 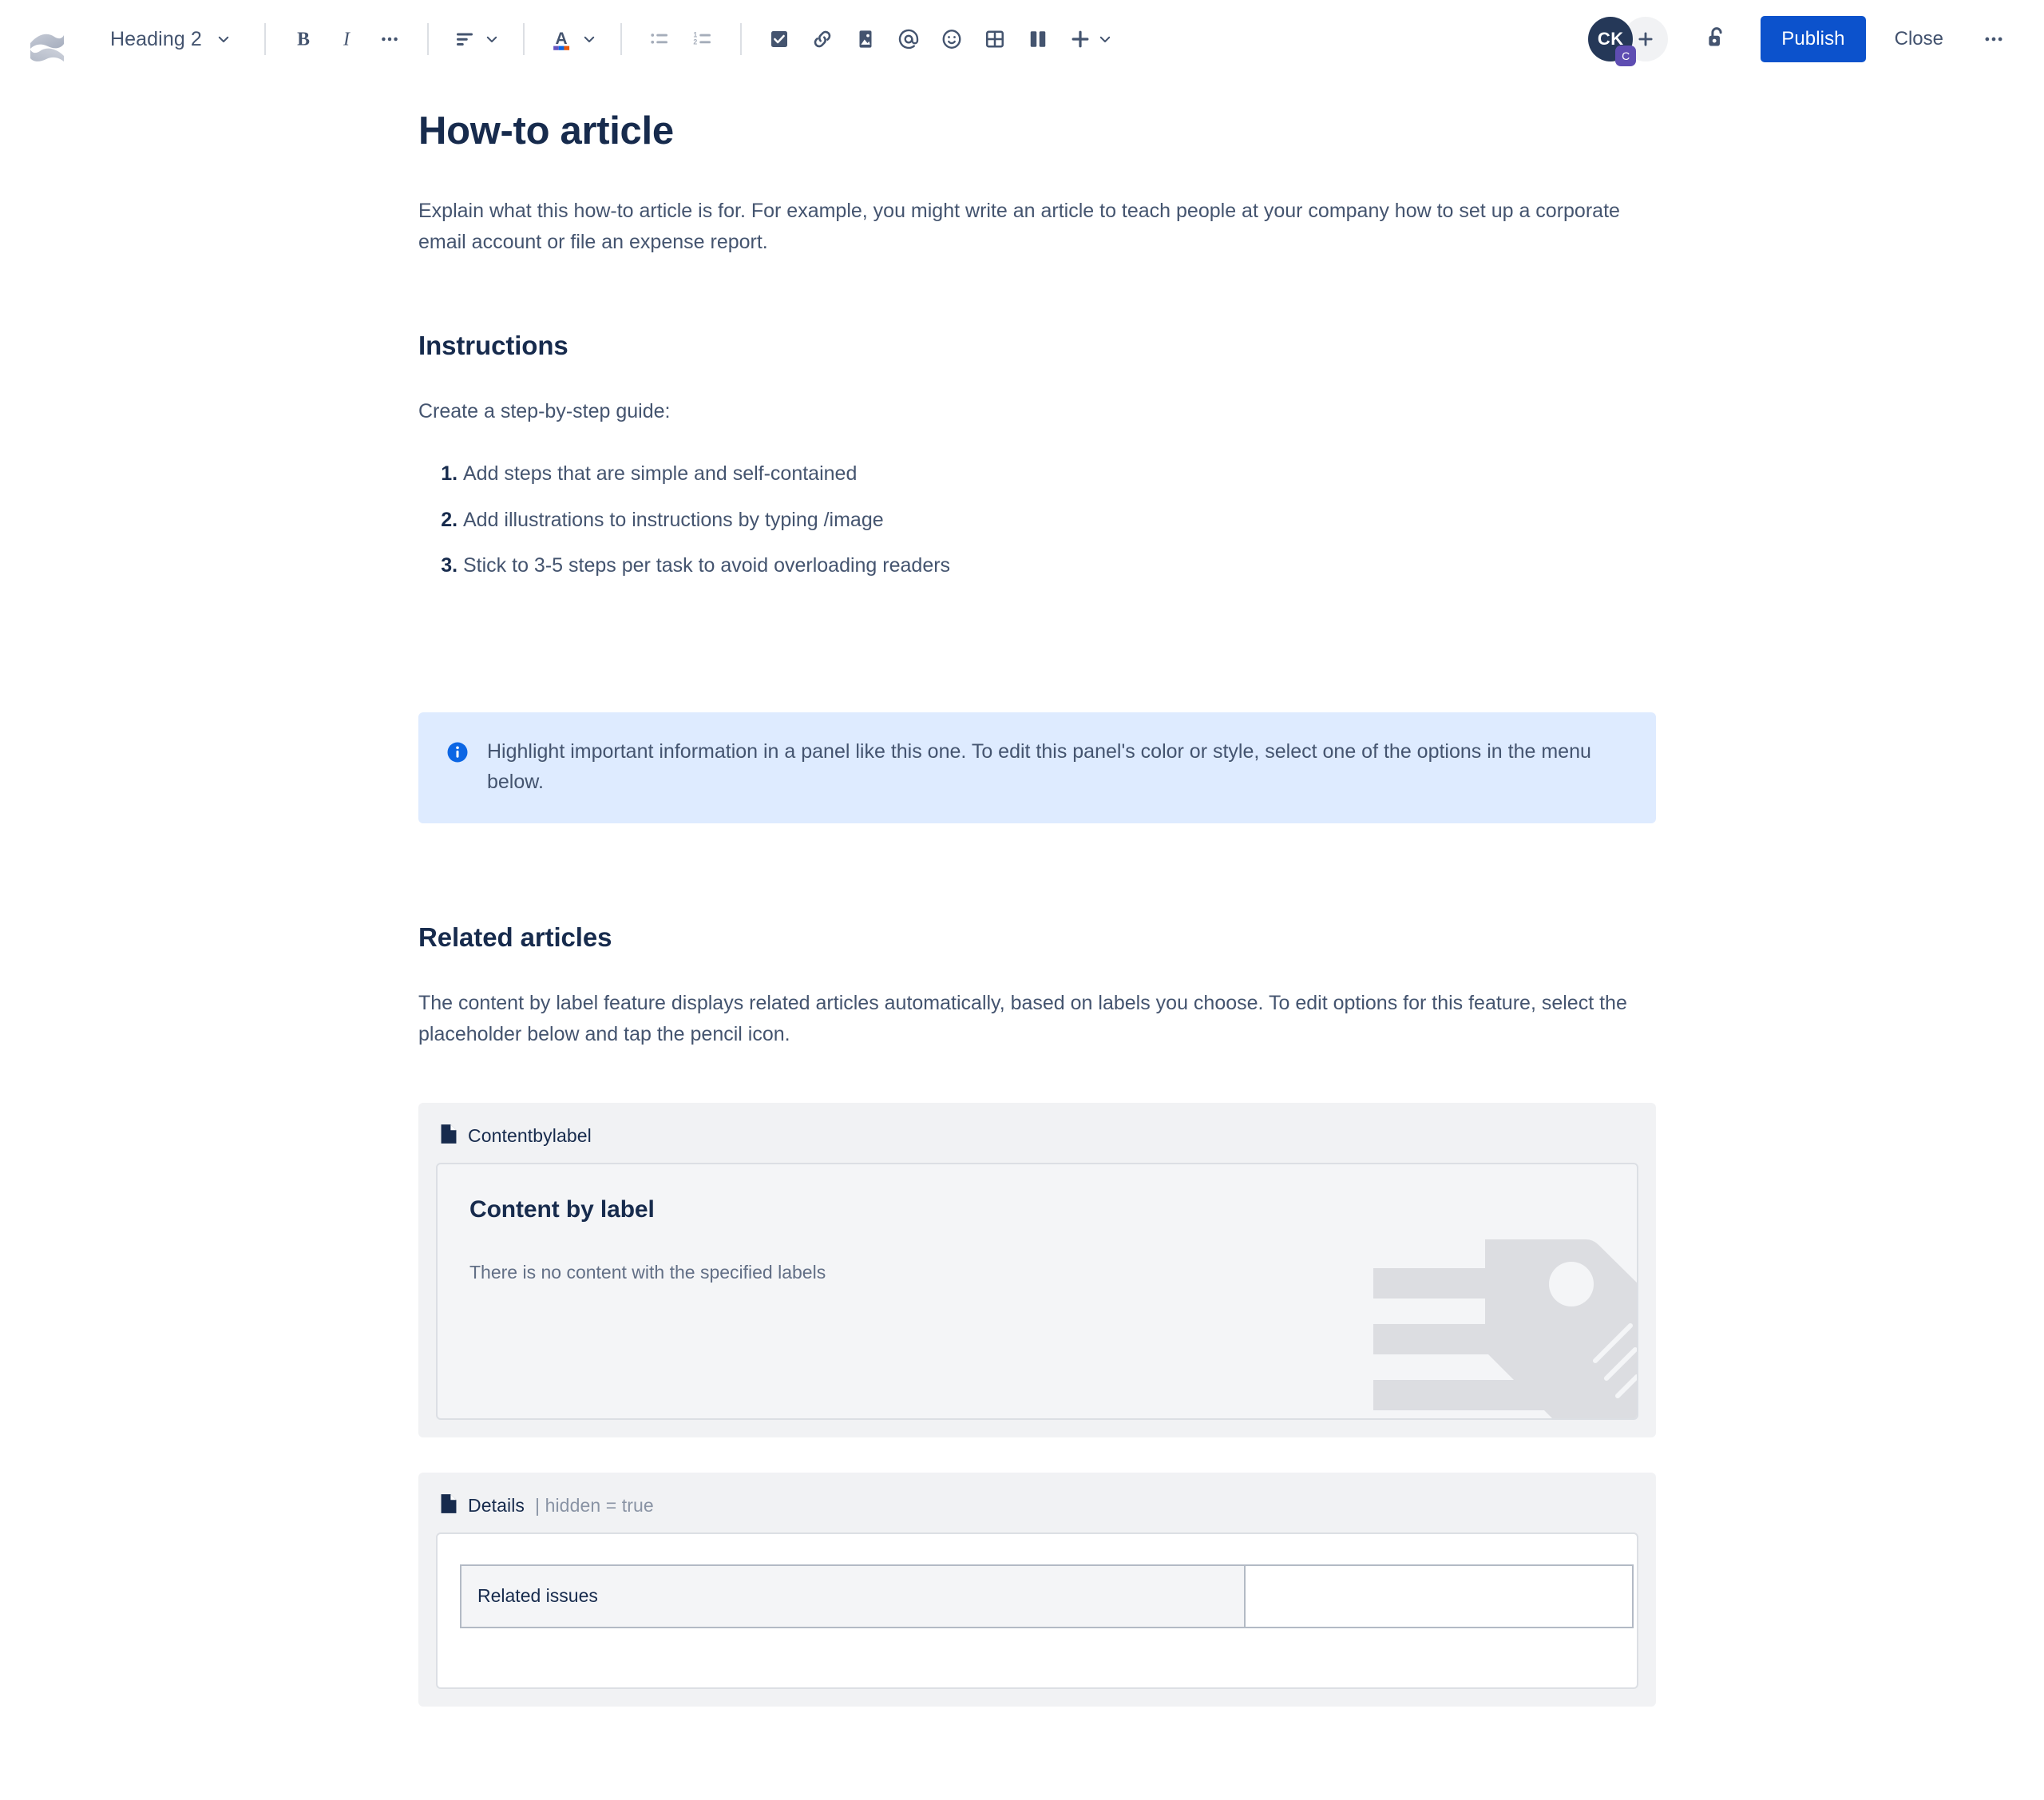 I want to click on action-item-button, so click(x=779, y=39).